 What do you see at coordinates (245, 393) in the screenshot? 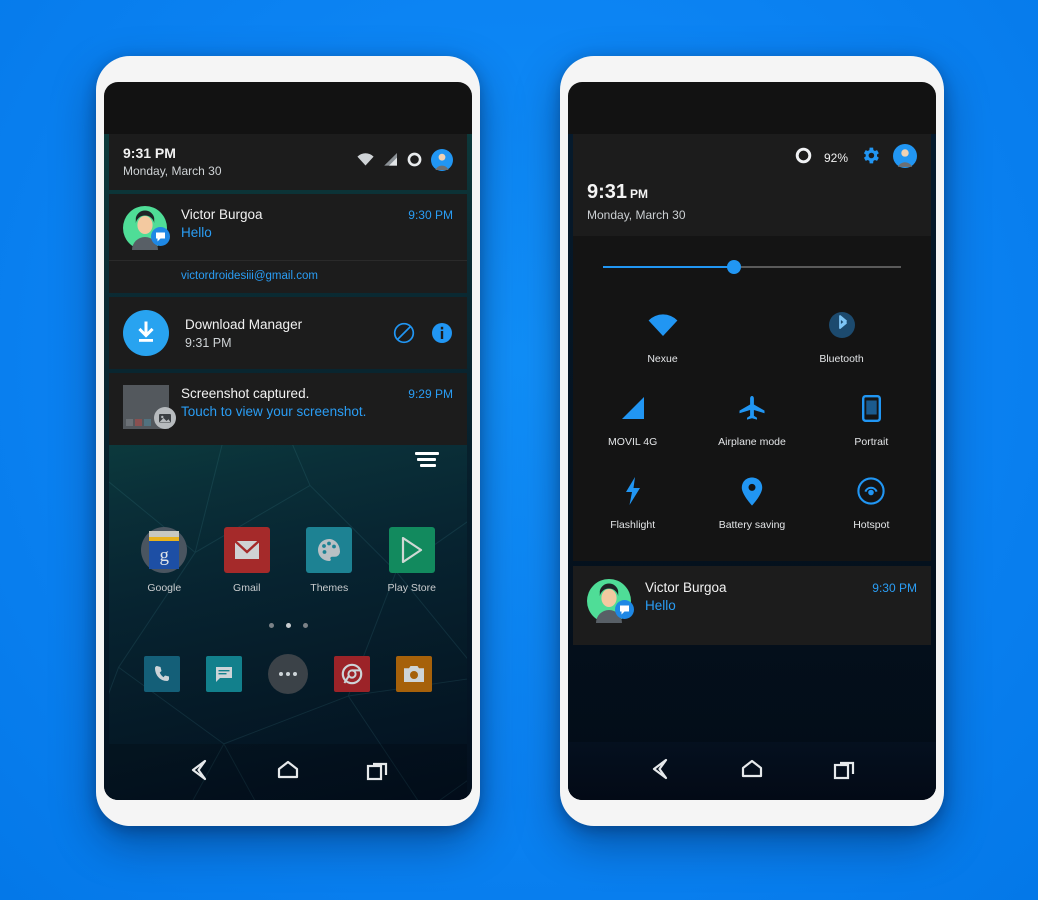
I see `notification-title: Screenshot captured.` at bounding box center [245, 393].